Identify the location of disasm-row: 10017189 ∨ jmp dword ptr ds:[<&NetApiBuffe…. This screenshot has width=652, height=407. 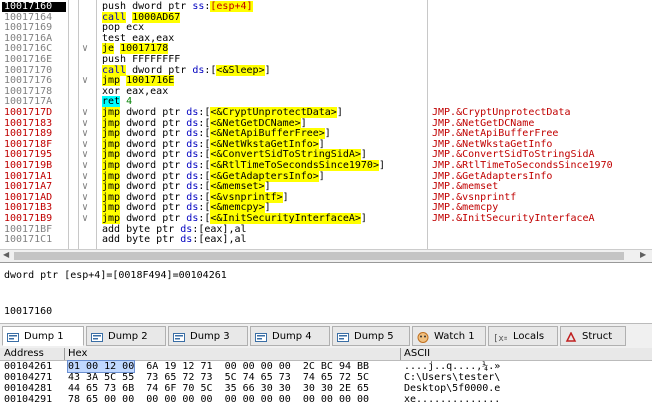
(326, 134).